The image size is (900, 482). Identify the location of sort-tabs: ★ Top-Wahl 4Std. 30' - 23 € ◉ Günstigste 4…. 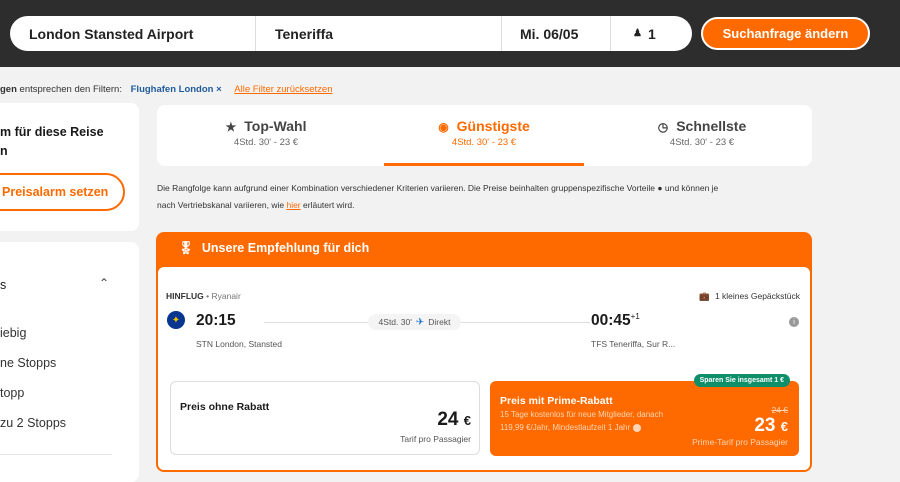
(484, 135).